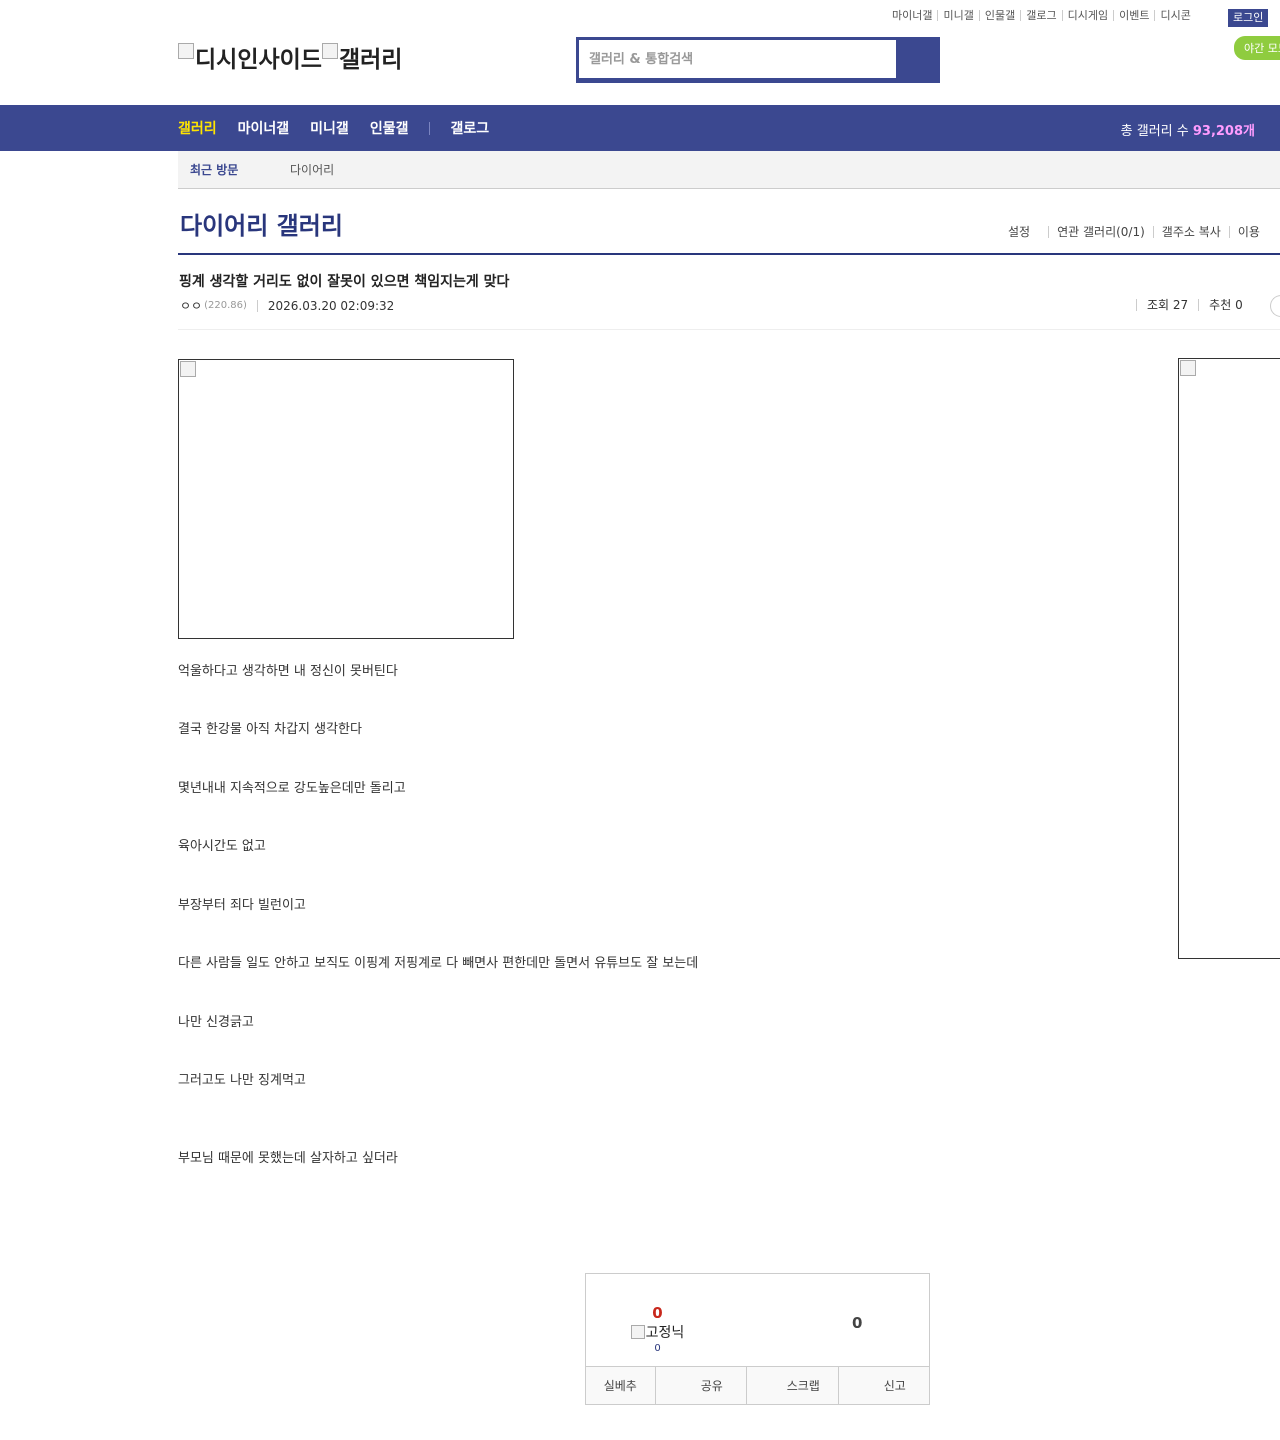 The height and width of the screenshot is (1440, 1280). I want to click on post-author: ㅇㅇ, so click(191, 305).